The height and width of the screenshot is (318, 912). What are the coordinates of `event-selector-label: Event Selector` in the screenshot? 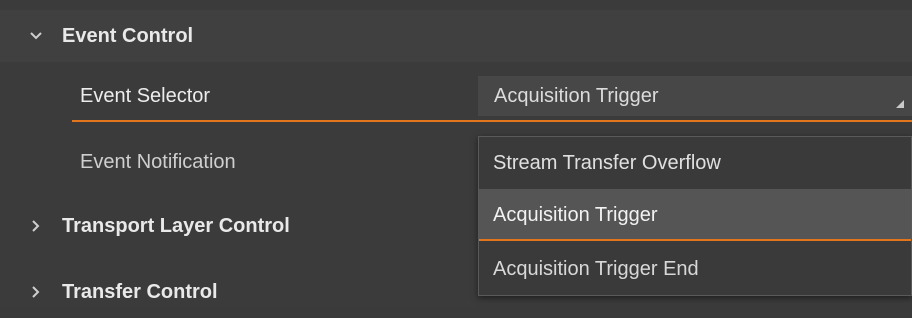 It's located at (145, 96).